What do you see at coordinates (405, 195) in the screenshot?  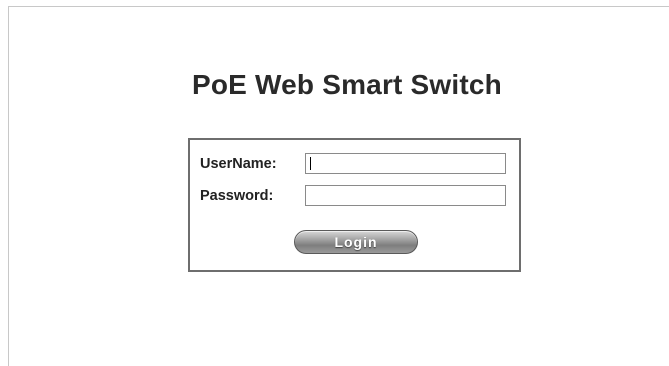 I see `password-input` at bounding box center [405, 195].